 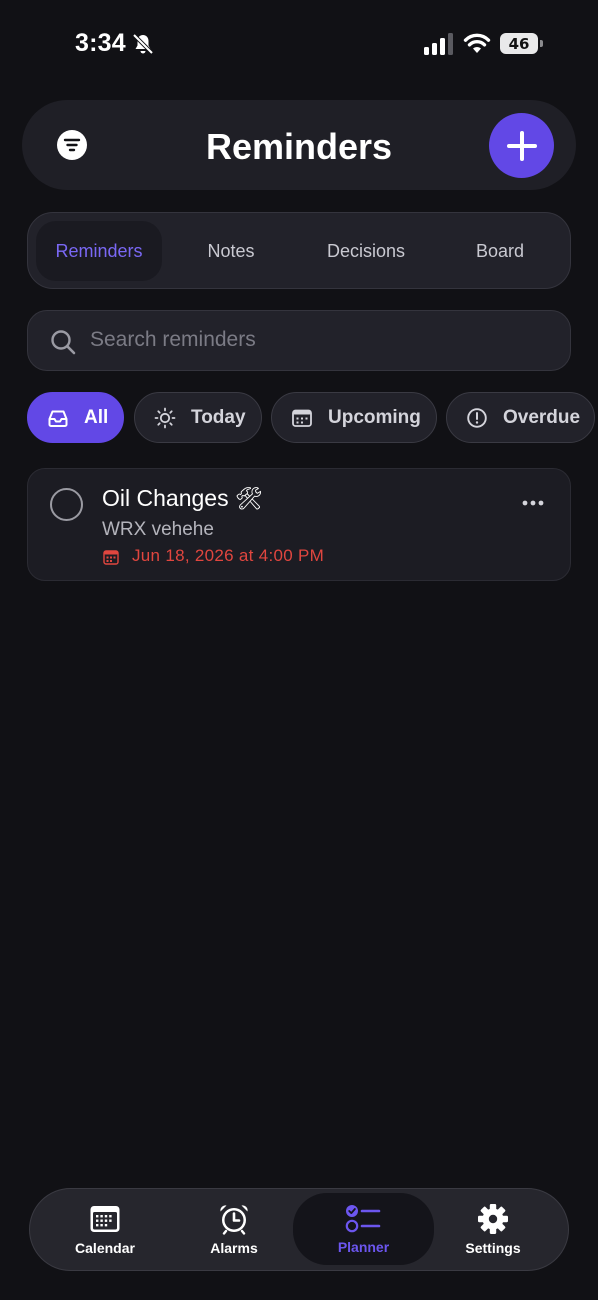 I want to click on reminder-title: Oil Changes 🛠, so click(x=182, y=498).